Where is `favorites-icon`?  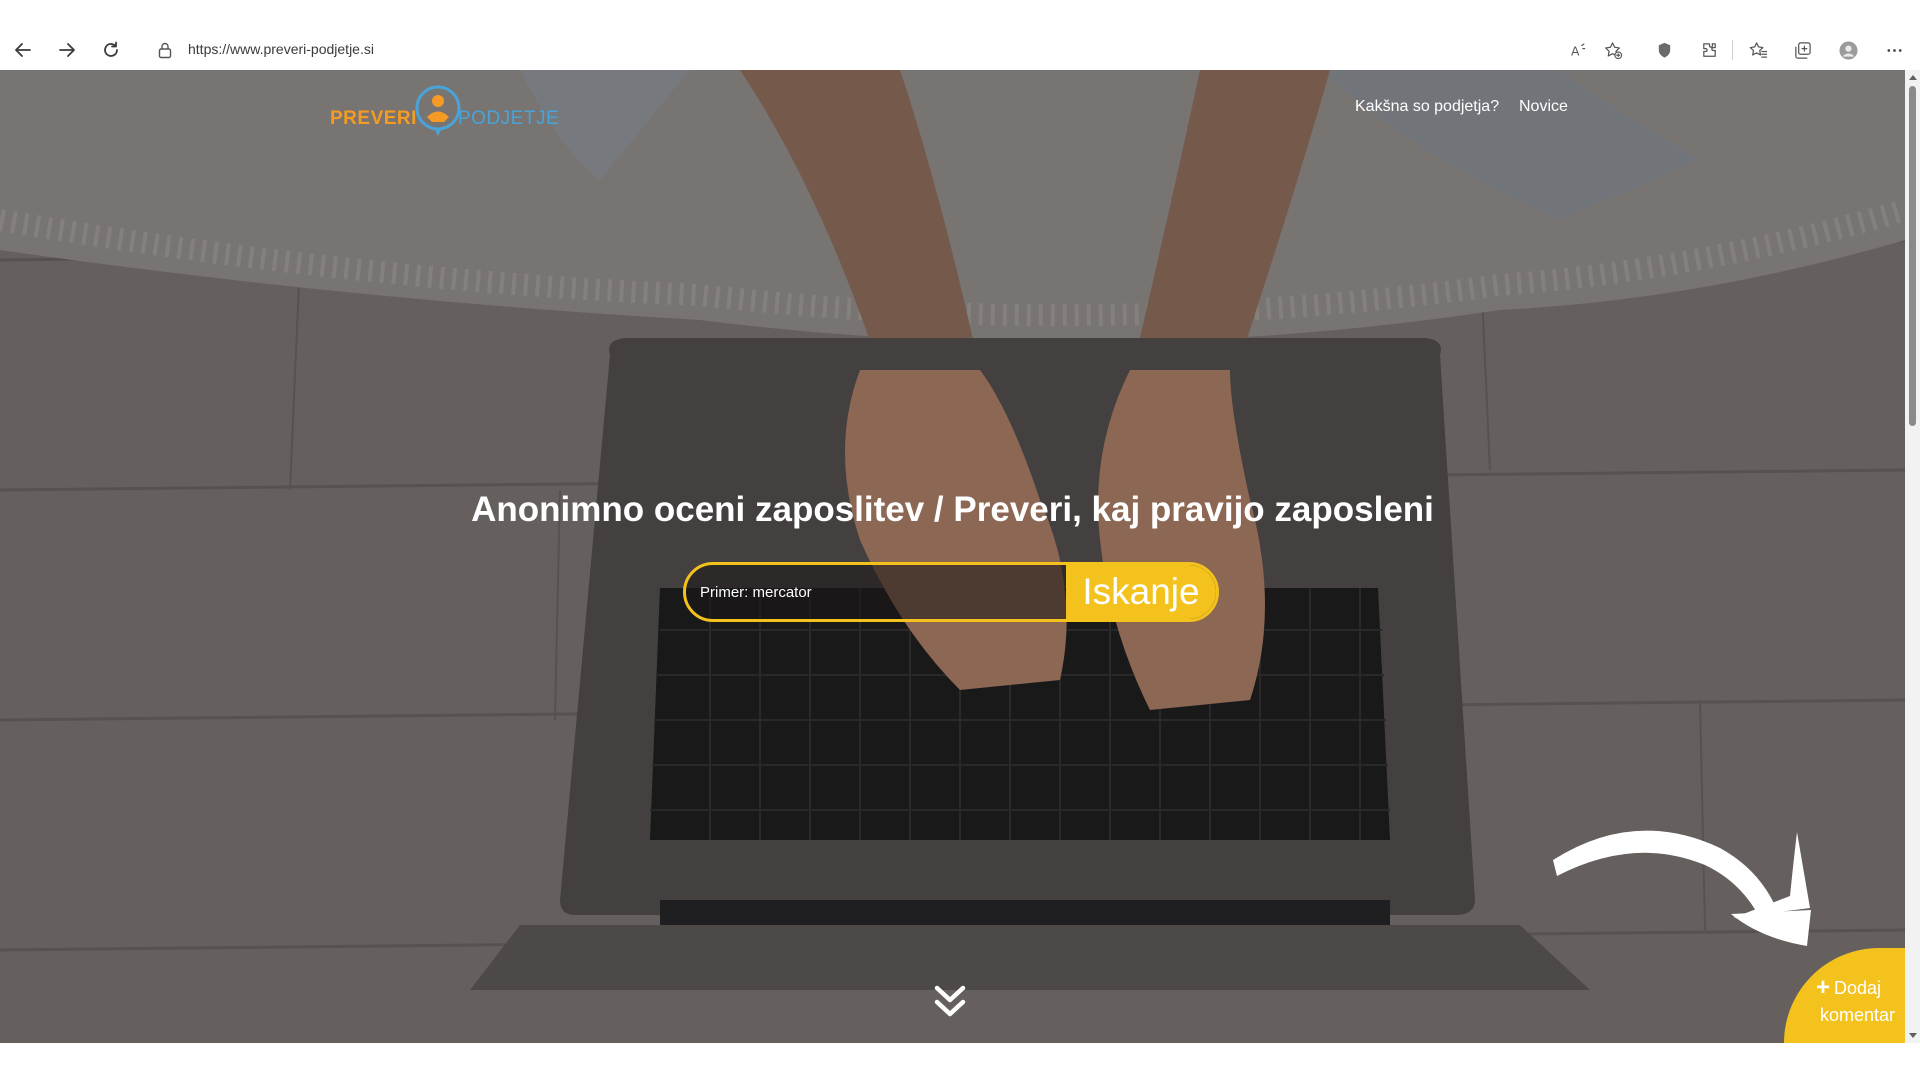
favorites-icon is located at coordinates (1758, 50).